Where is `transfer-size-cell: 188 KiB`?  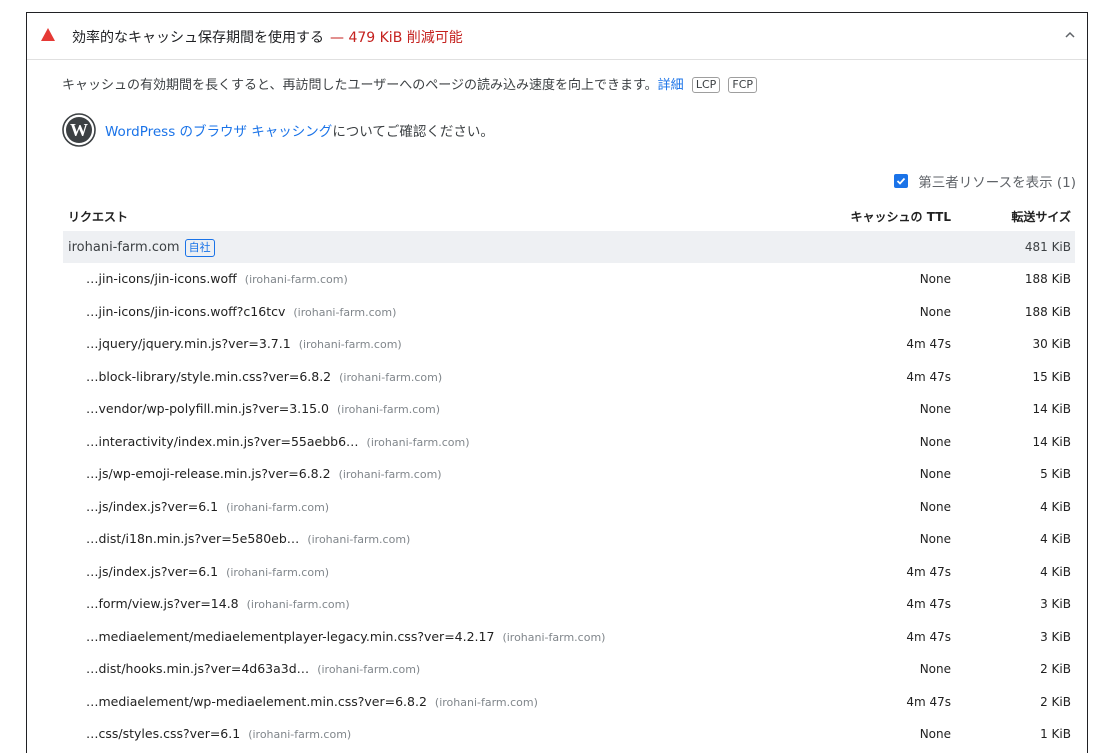
transfer-size-cell: 188 KiB is located at coordinates (1047, 279).